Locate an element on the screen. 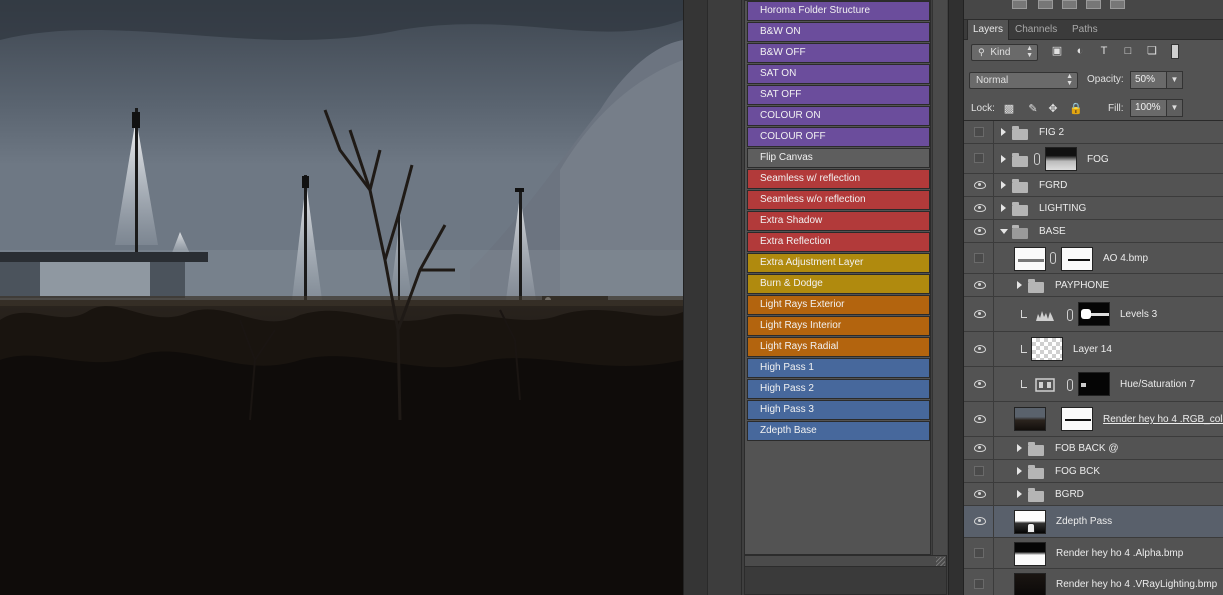 This screenshot has width=1223, height=595. lock-transparent-pixels-icon: ▩ is located at coordinates (1009, 109).